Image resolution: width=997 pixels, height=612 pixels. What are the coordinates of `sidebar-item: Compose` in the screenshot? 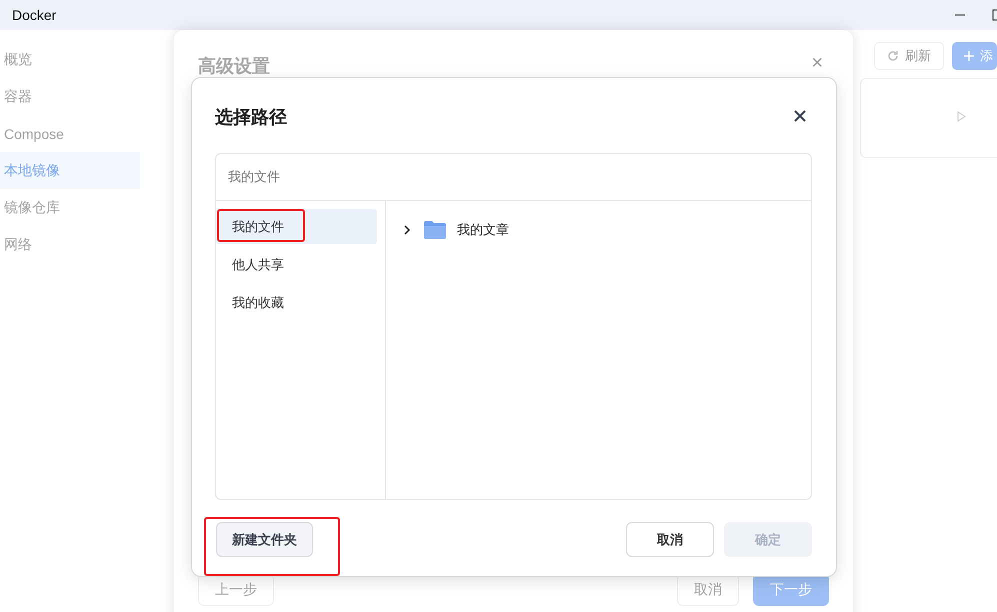 It's located at (70, 133).